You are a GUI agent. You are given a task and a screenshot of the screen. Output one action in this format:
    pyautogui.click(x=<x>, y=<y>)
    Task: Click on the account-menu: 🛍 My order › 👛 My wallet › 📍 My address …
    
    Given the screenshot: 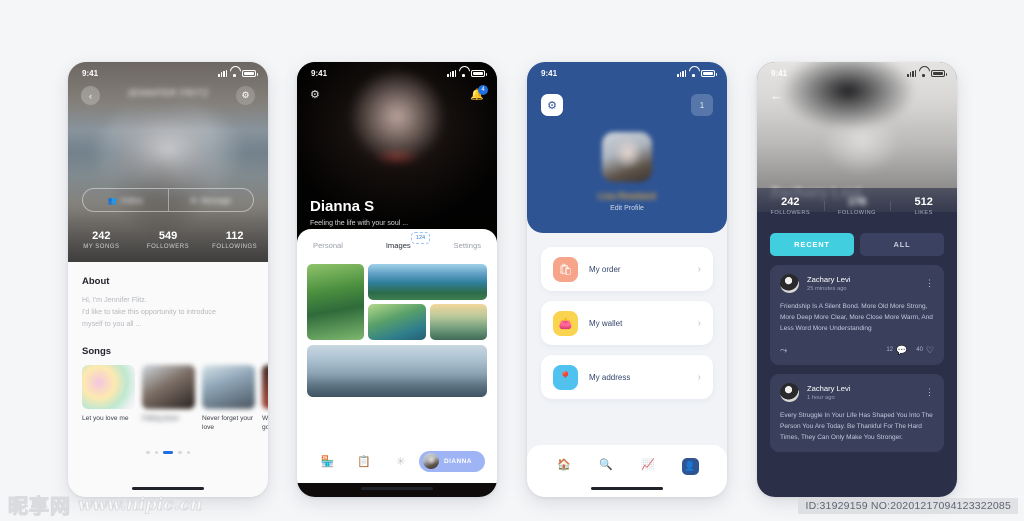 What is the action you would take?
    pyautogui.click(x=627, y=316)
    